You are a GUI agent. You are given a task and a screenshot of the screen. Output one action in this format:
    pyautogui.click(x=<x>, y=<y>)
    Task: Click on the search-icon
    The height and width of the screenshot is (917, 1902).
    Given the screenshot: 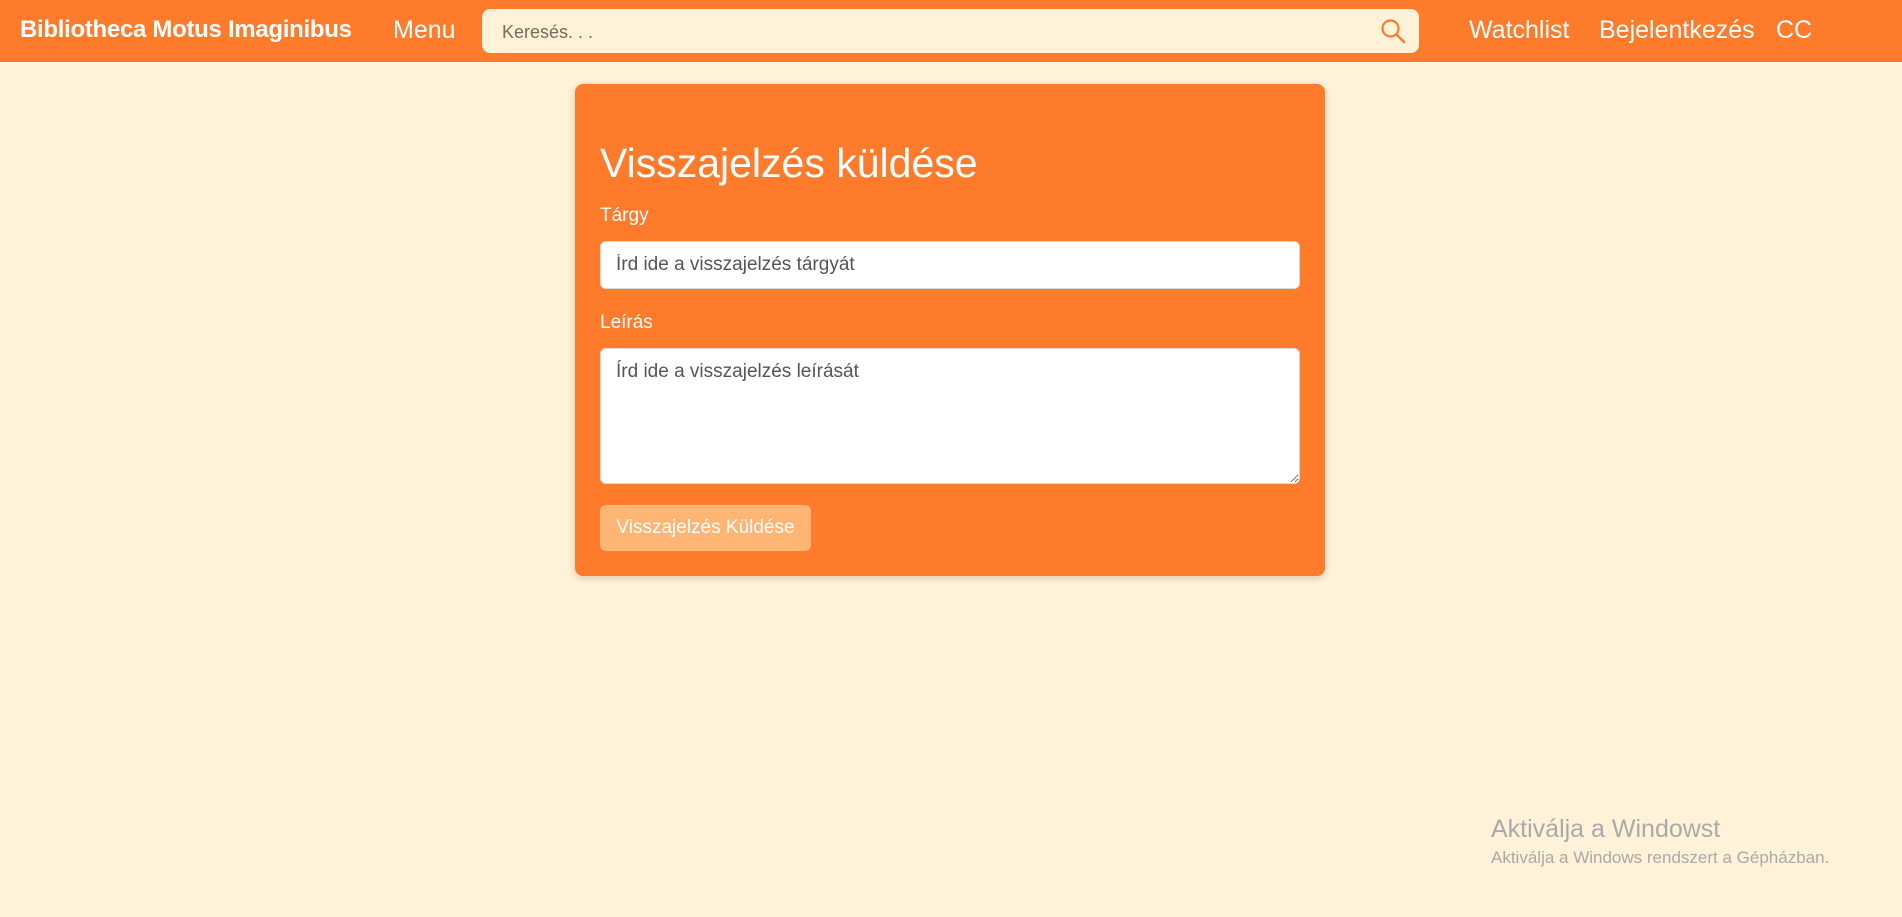 What is the action you would take?
    pyautogui.click(x=1393, y=31)
    